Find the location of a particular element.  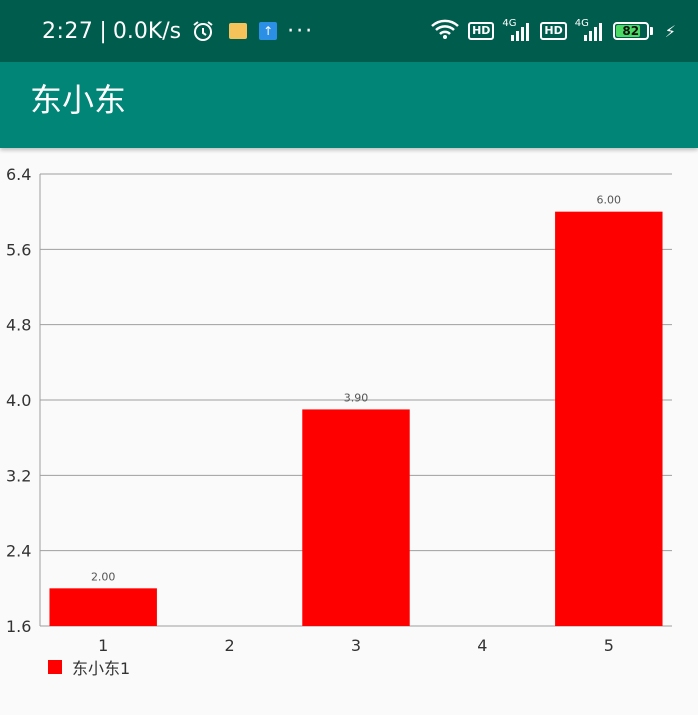

bar-value-label: 2.00 is located at coordinates (103, 576).